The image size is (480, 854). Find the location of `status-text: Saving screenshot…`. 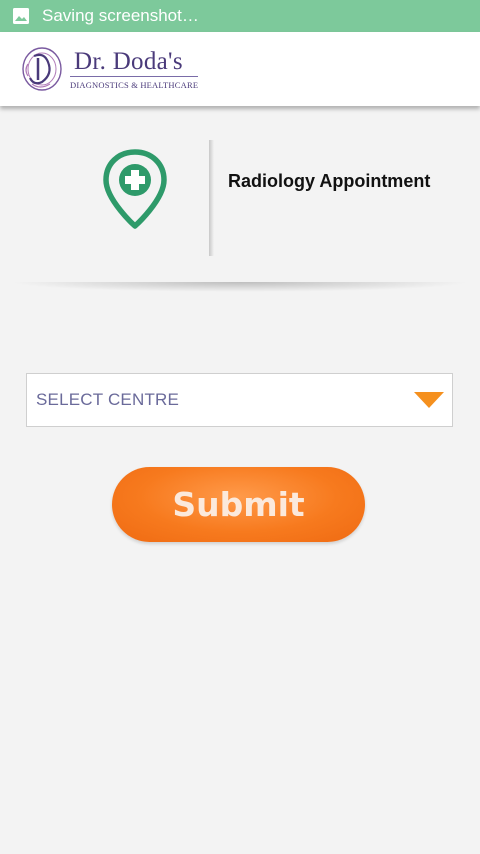

status-text: Saving screenshot… is located at coordinates (120, 15).